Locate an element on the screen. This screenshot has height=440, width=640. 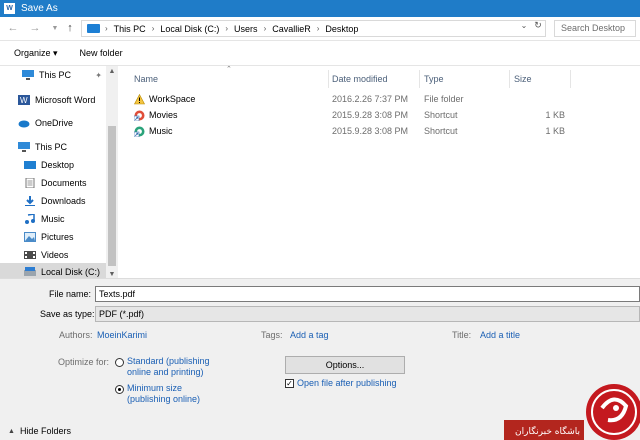
file-type: Shortcut is located at coordinates (441, 115).